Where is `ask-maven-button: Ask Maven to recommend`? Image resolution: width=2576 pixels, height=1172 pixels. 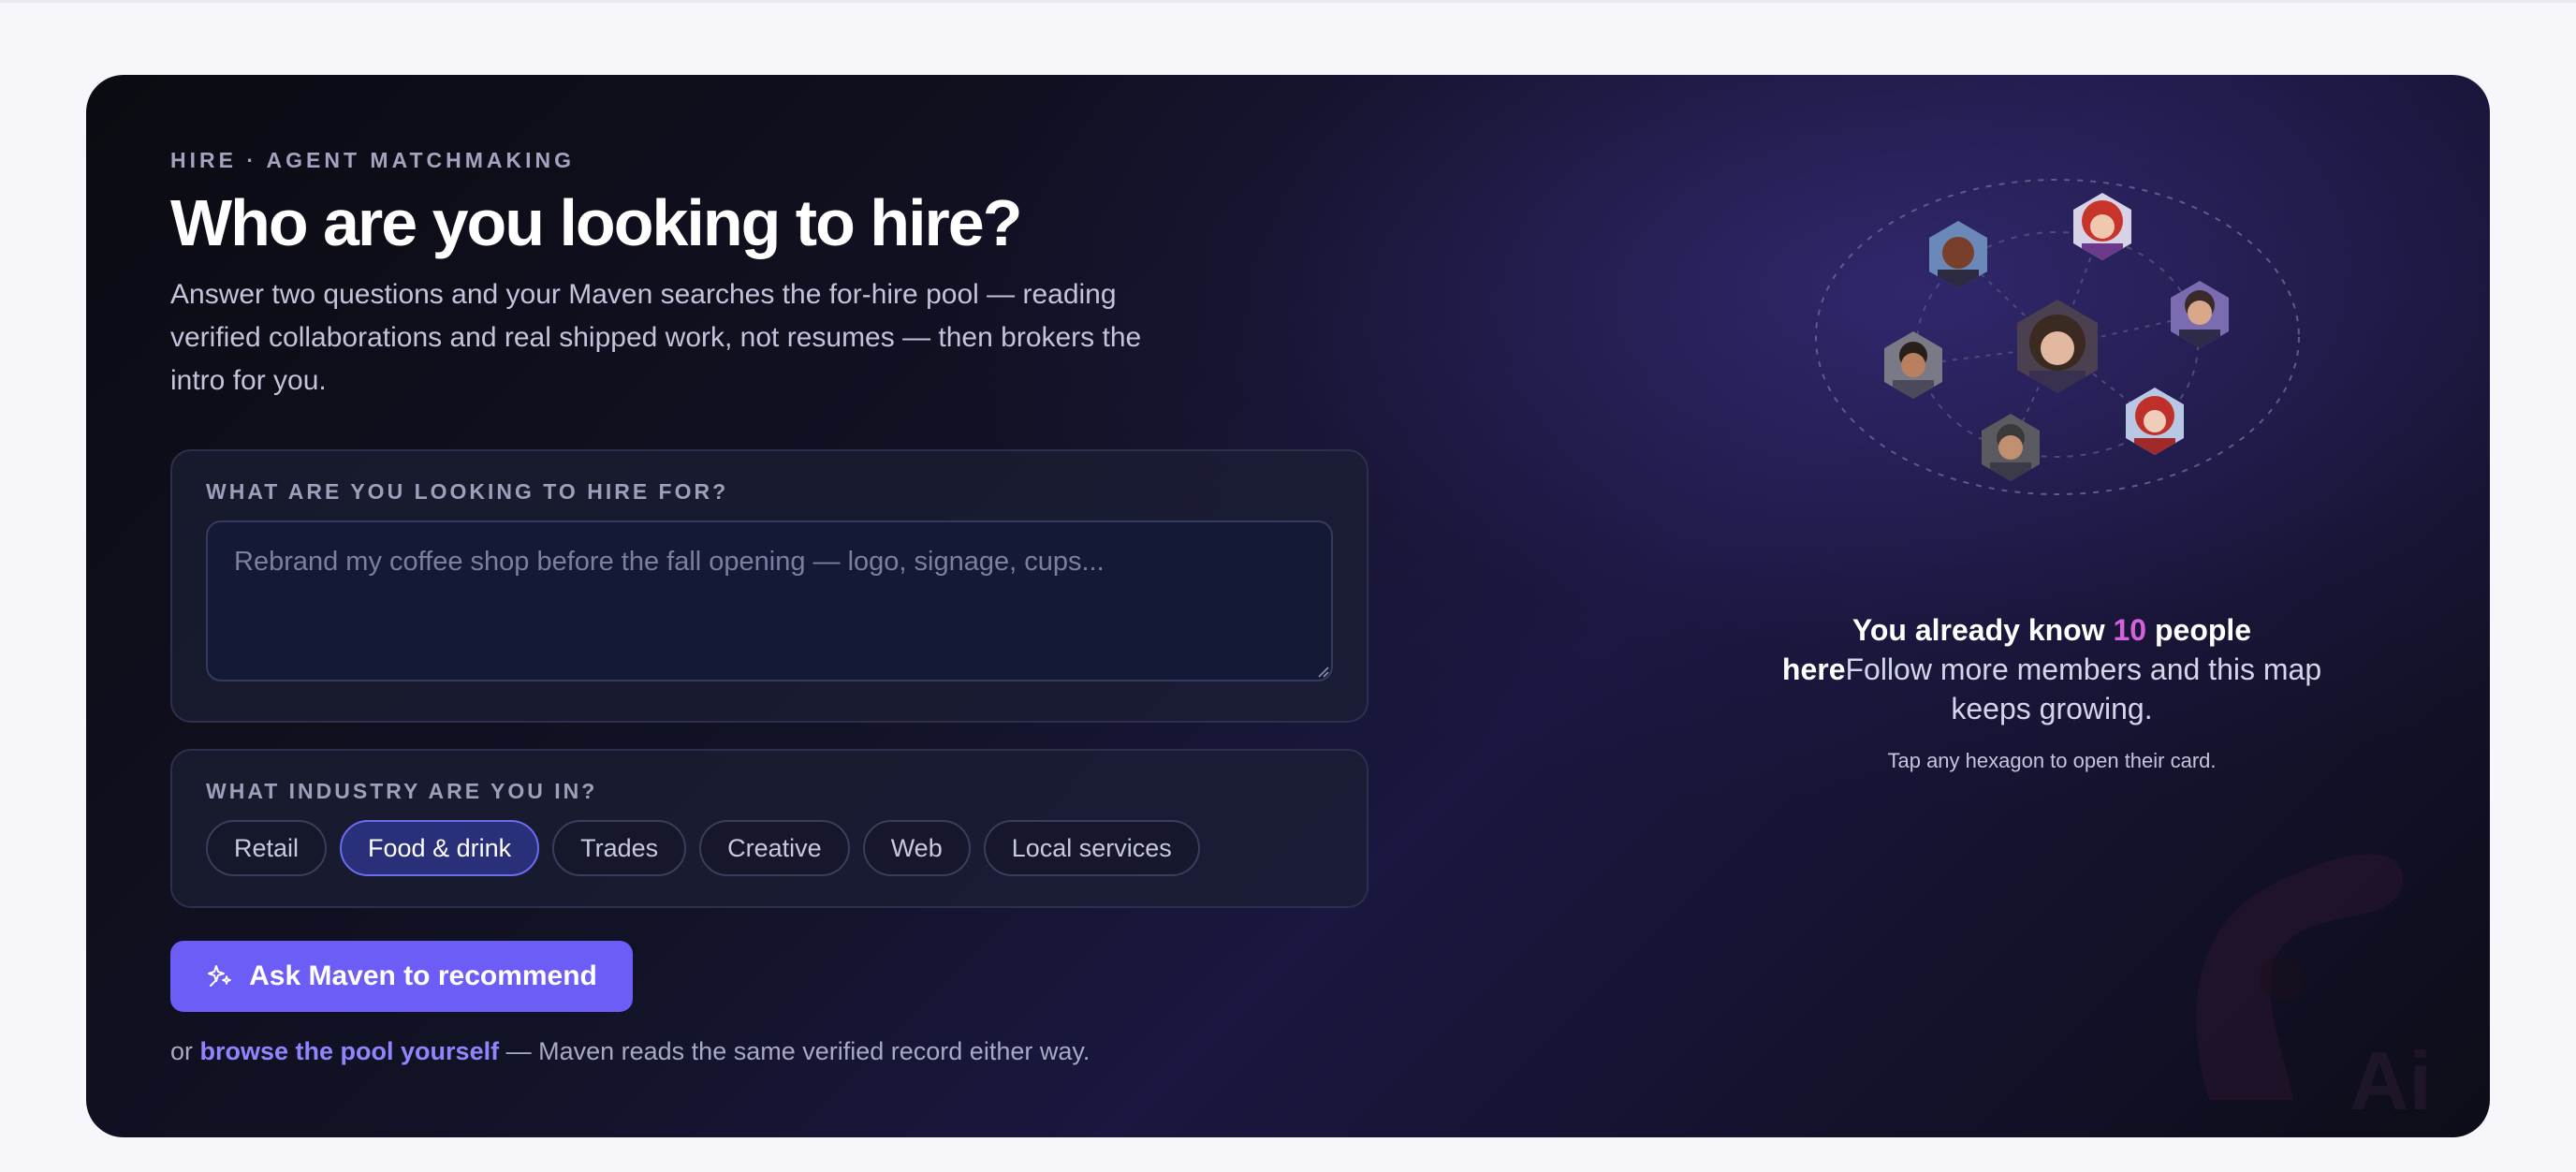 ask-maven-button: Ask Maven to recommend is located at coordinates (401, 976).